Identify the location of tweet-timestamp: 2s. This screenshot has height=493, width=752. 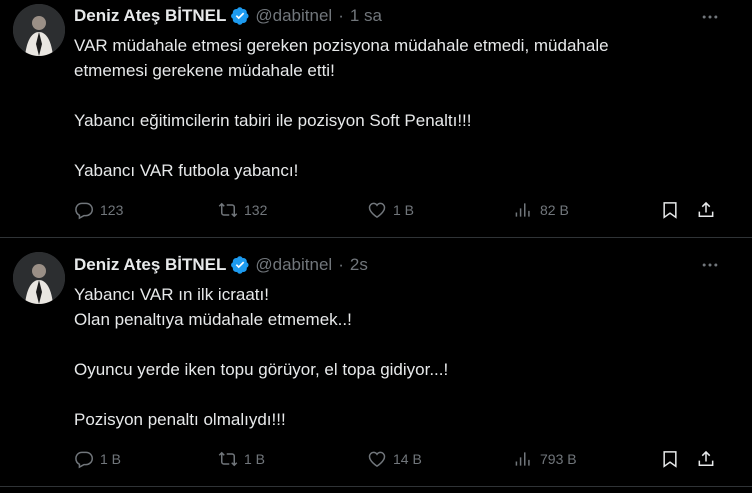
(359, 265).